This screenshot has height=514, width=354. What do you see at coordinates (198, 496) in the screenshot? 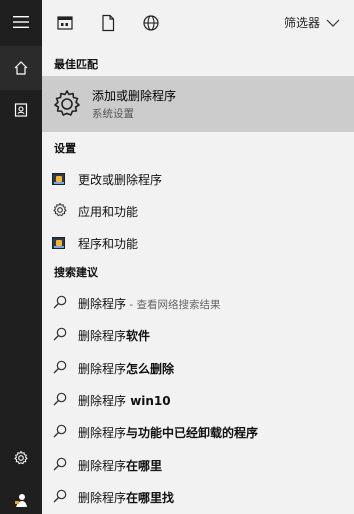
I see `suggestion-item: 删除程序在哪里找` at bounding box center [198, 496].